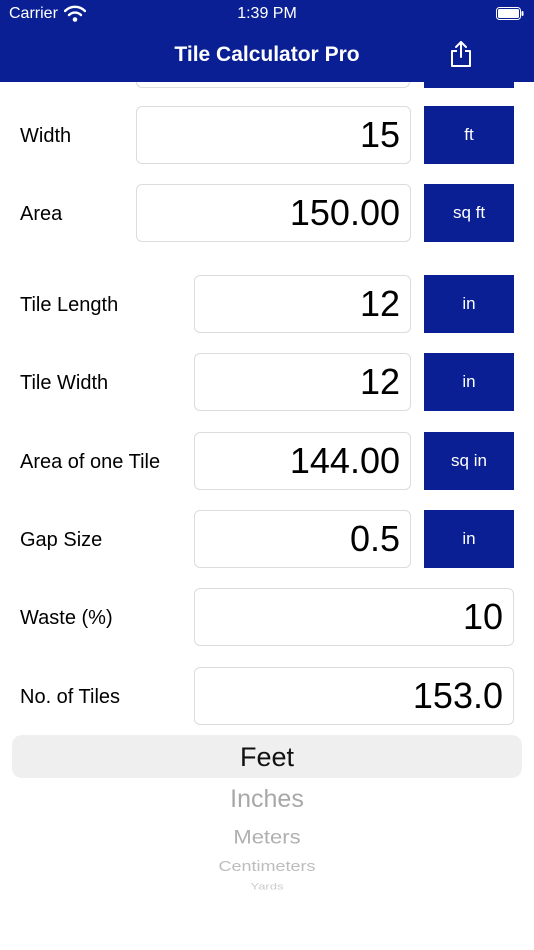 This screenshot has width=534, height=950. Describe the element at coordinates (354, 696) in the screenshot. I see `tiles-field: 153.0` at that location.